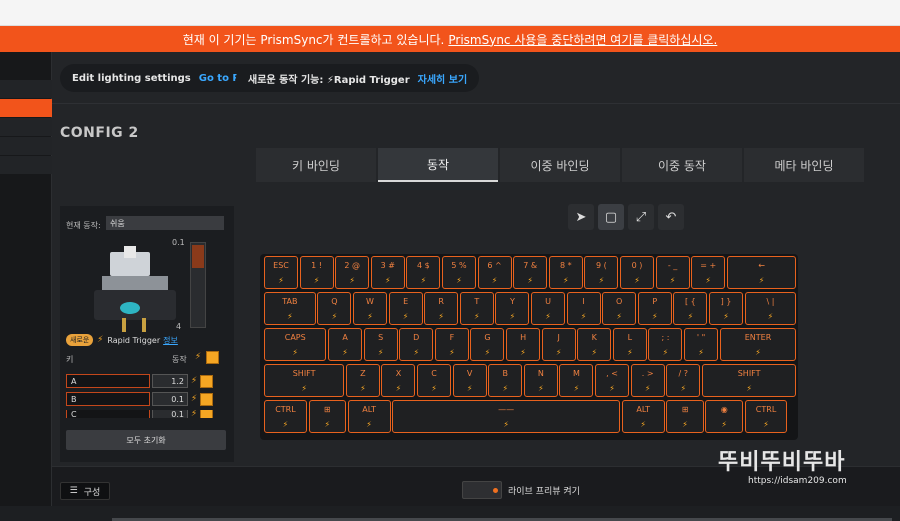 Image resolution: width=900 pixels, height=521 pixels. Describe the element at coordinates (672, 272) in the screenshot. I see `key: - _ ⚡` at that location.